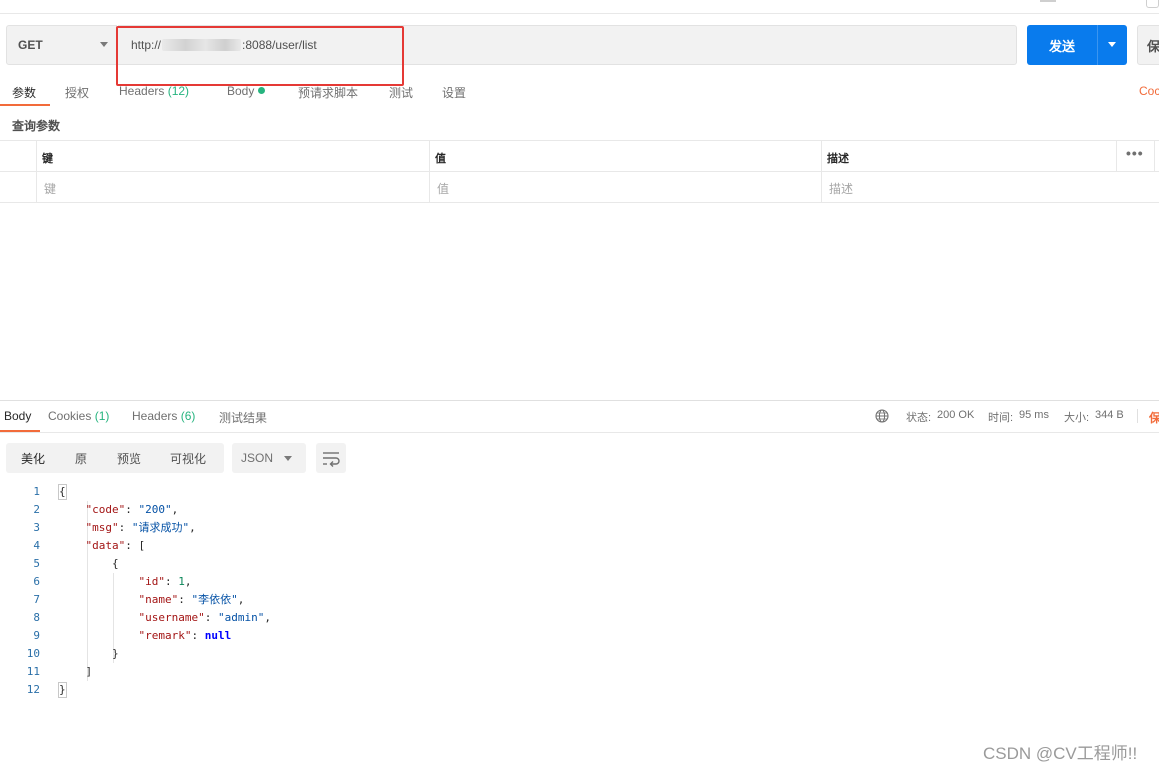 The width and height of the screenshot is (1159, 768). I want to click on watermark: CSDN @CV工程师!!, so click(1060, 753).